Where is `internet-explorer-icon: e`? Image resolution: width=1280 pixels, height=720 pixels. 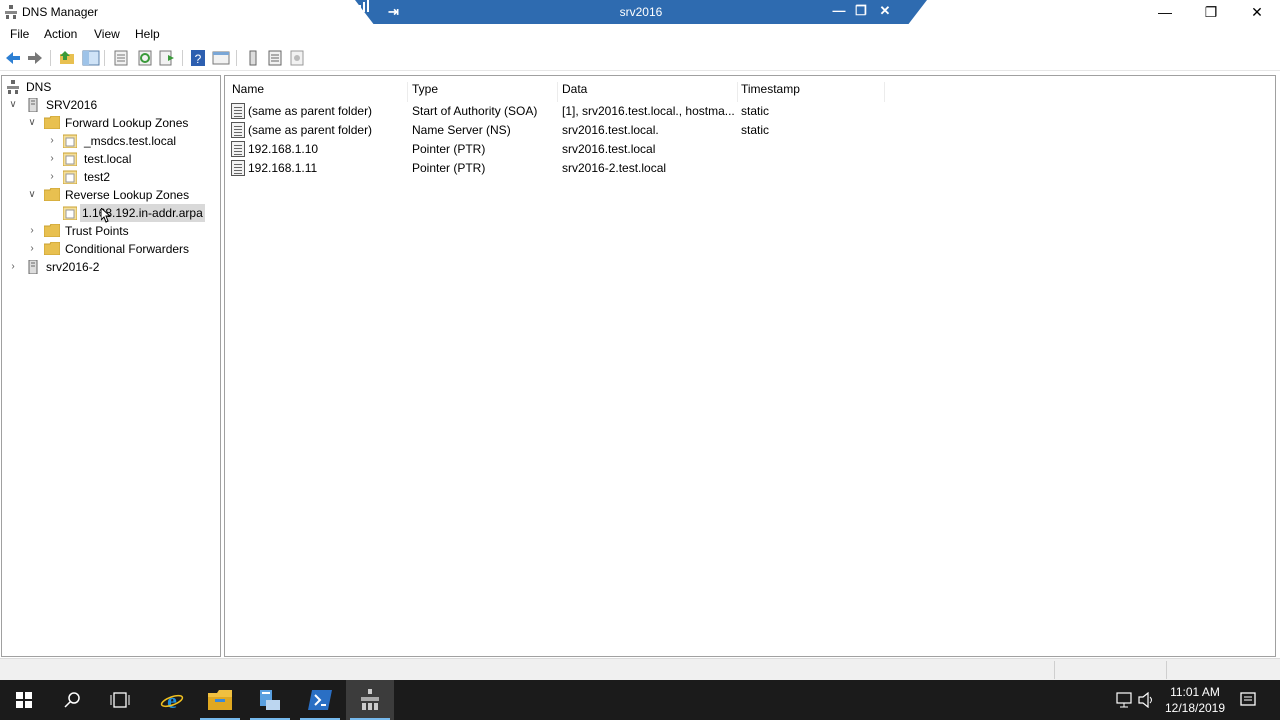
internet-explorer-icon: e is located at coordinates (172, 700).